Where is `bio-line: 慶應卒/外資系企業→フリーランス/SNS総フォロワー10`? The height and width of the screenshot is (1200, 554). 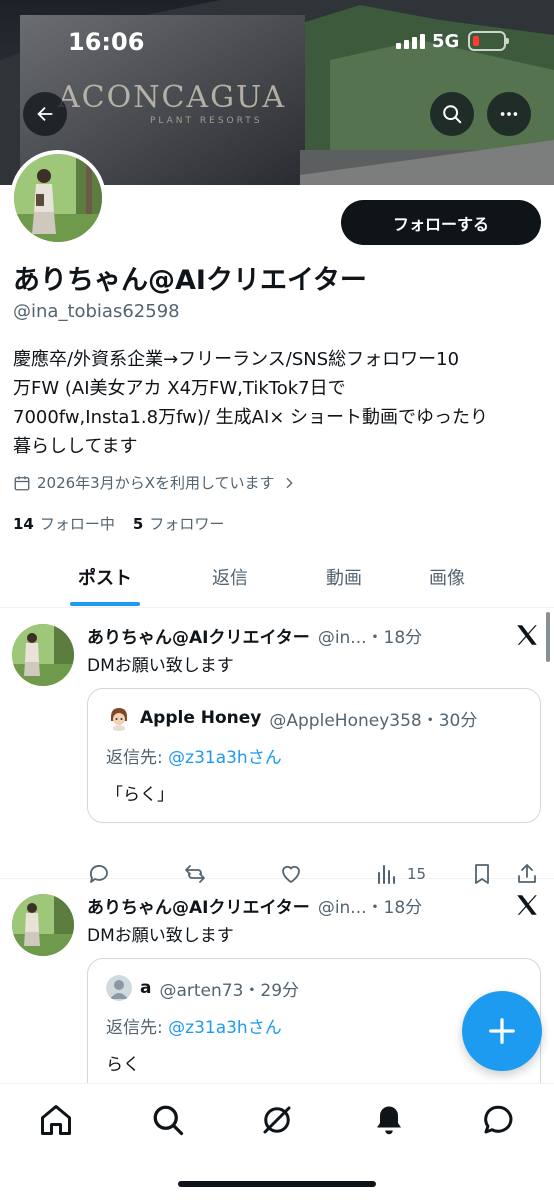
bio-line: 慶應卒/外資系企業→フリーランス/SNS総フォロワー10 is located at coordinates (236, 359).